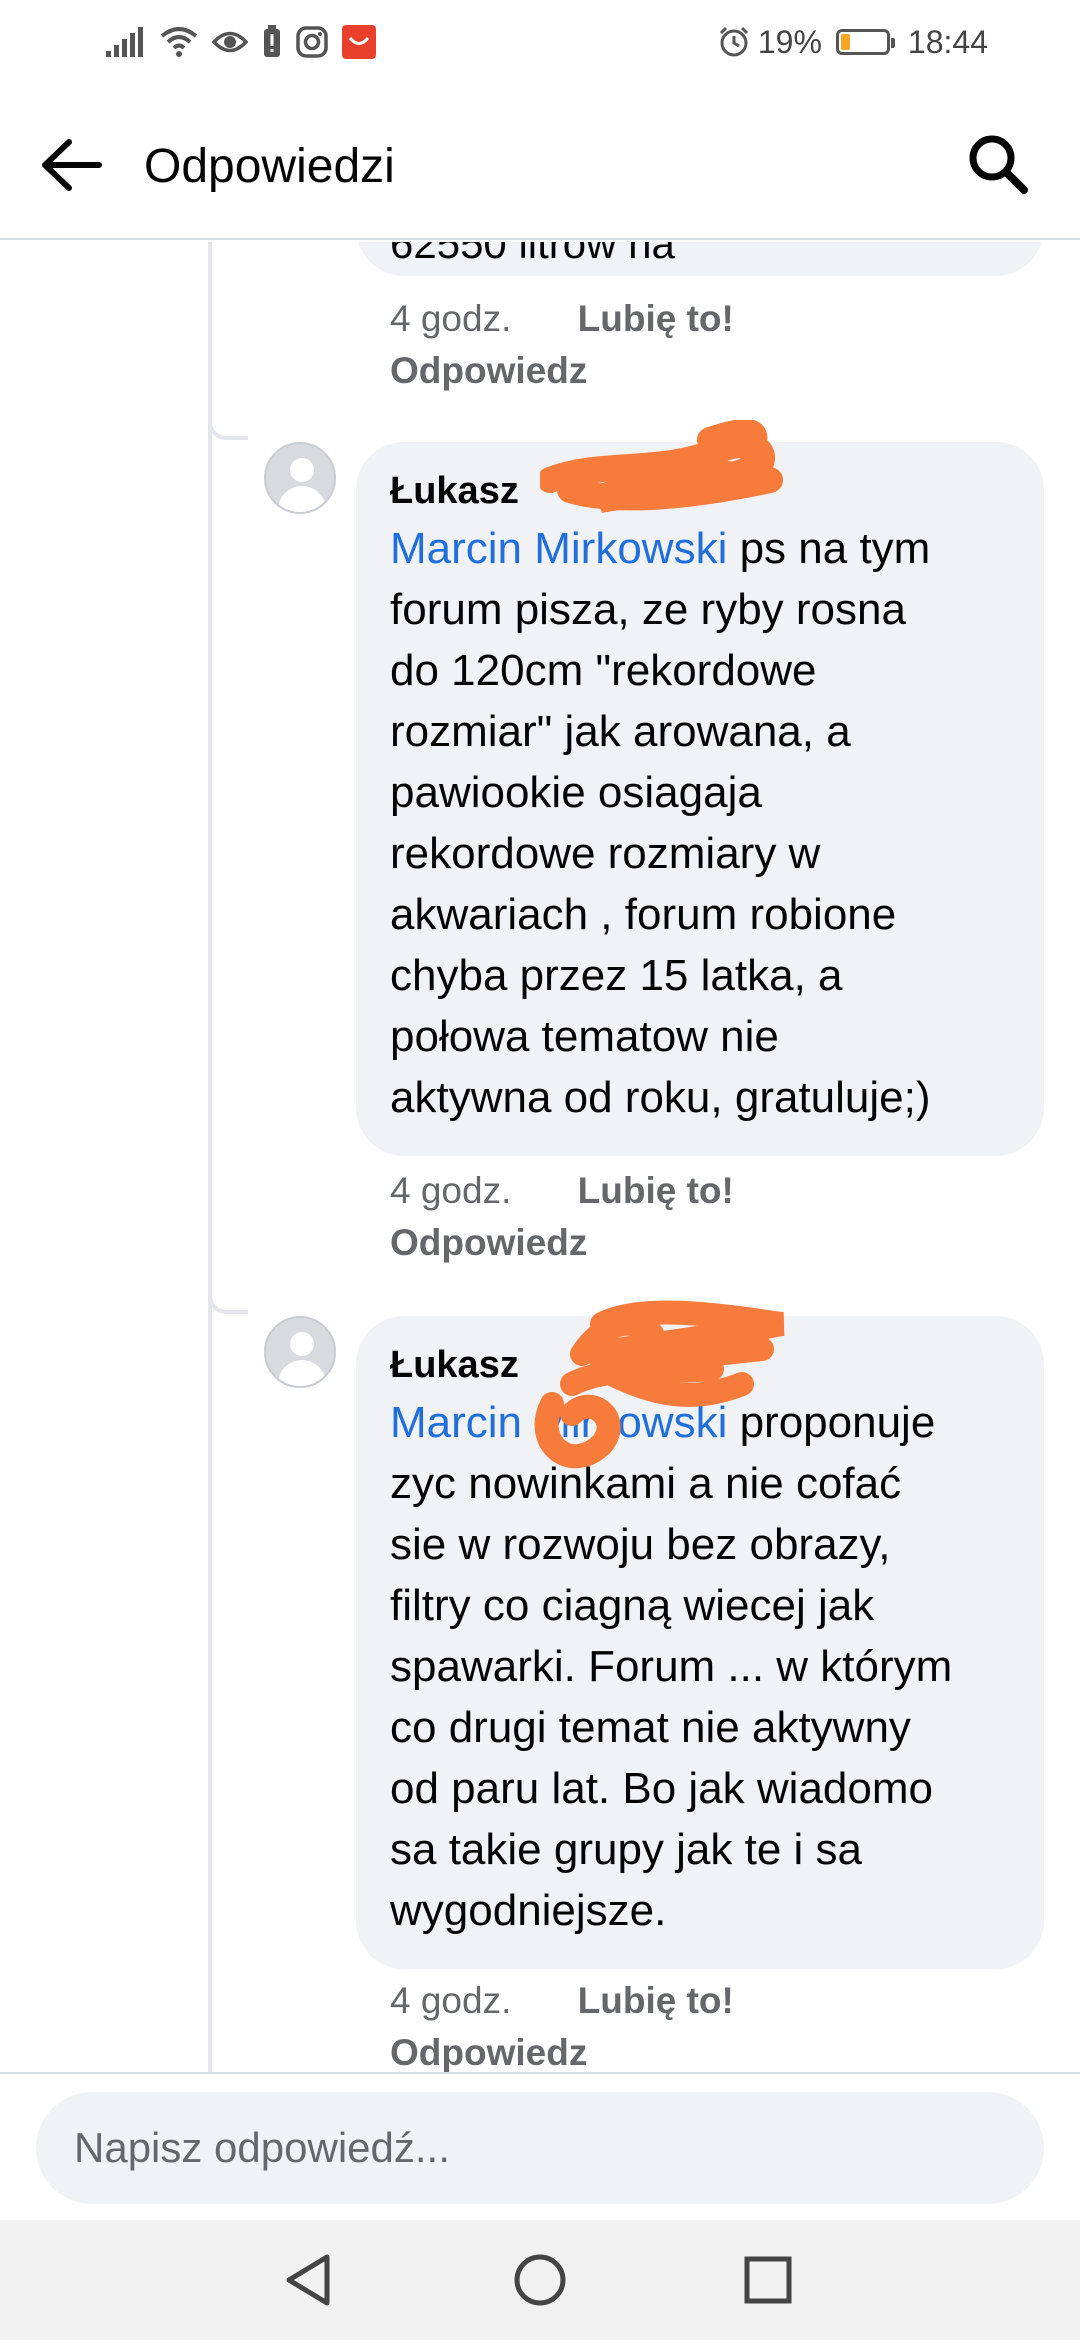  Describe the element at coordinates (359, 42) in the screenshot. I see `aliexpress-icon` at that location.